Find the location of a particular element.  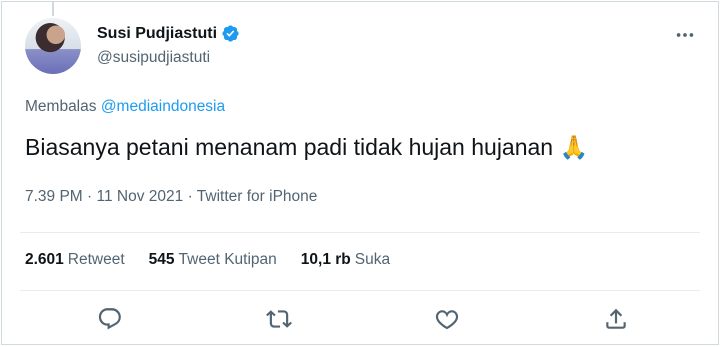

stat-quote-tweets: 545 Tweet Kutipan is located at coordinates (213, 260).